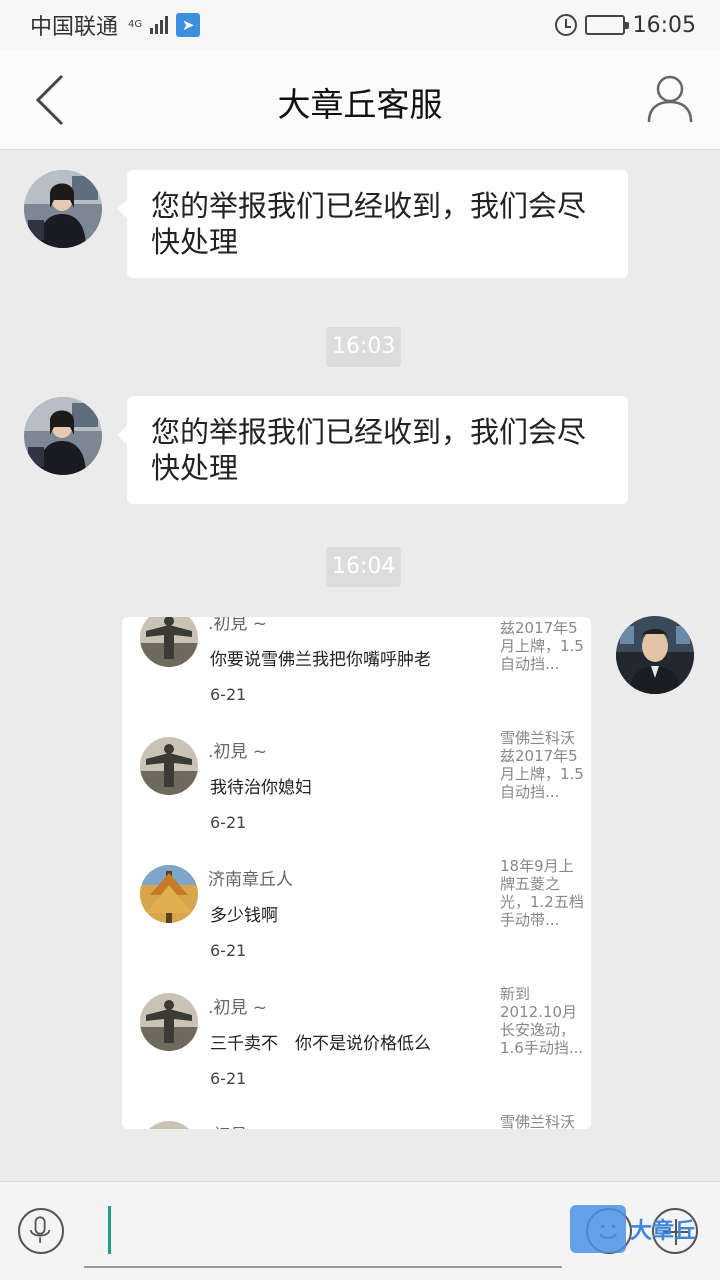 This screenshot has height=1280, width=720. I want to click on screenshot-message: 多少钱啊, so click(244, 916).